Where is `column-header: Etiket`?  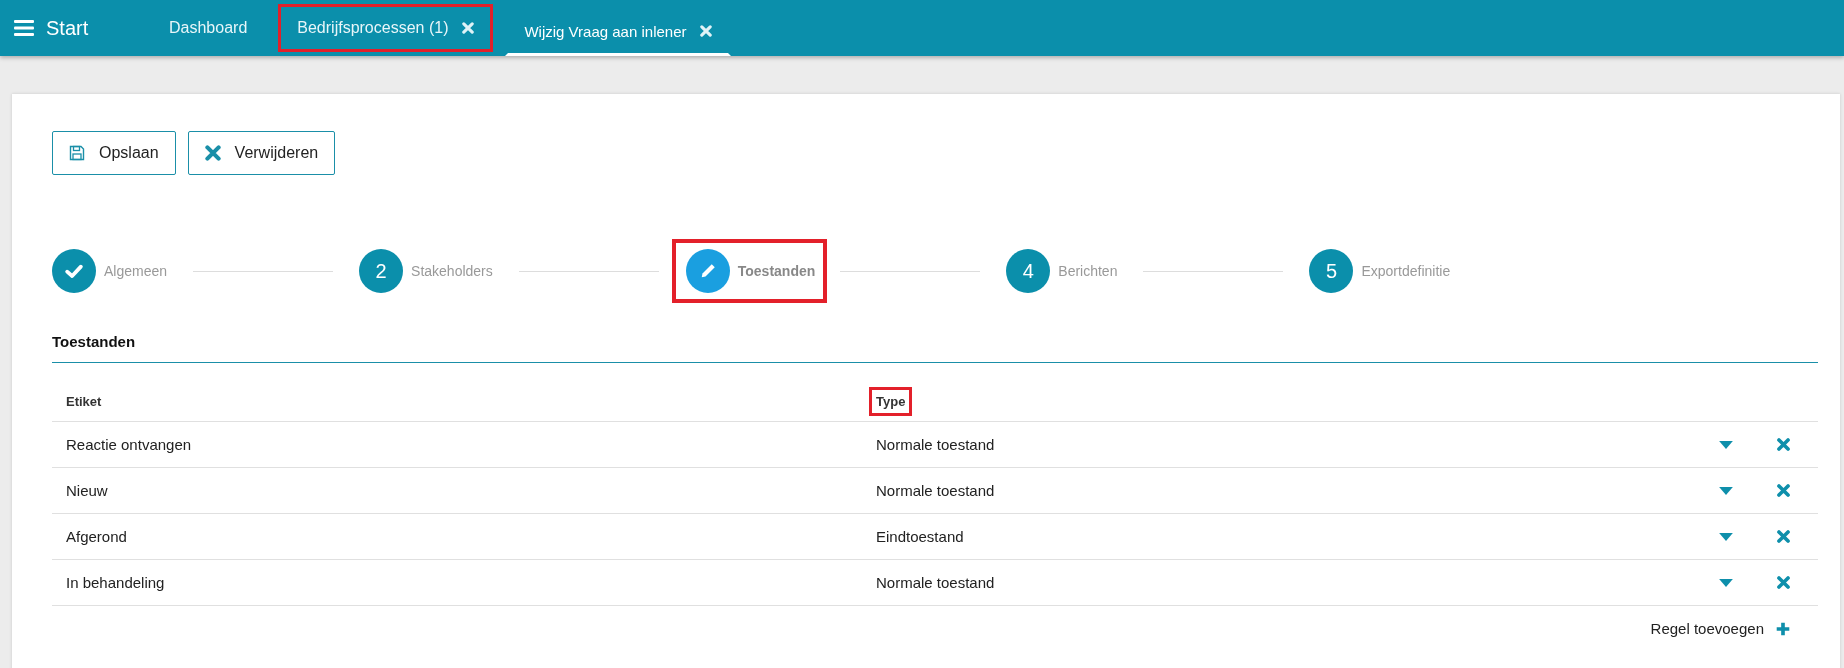
column-header: Etiket is located at coordinates (84, 401).